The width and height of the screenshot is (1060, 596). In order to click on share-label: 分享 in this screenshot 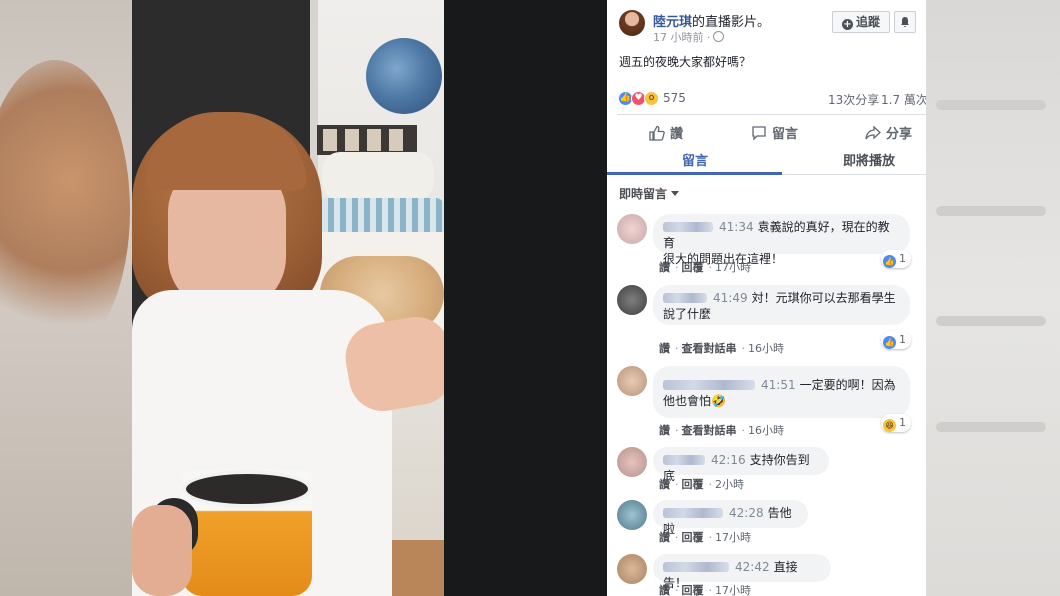, I will do `click(899, 134)`.